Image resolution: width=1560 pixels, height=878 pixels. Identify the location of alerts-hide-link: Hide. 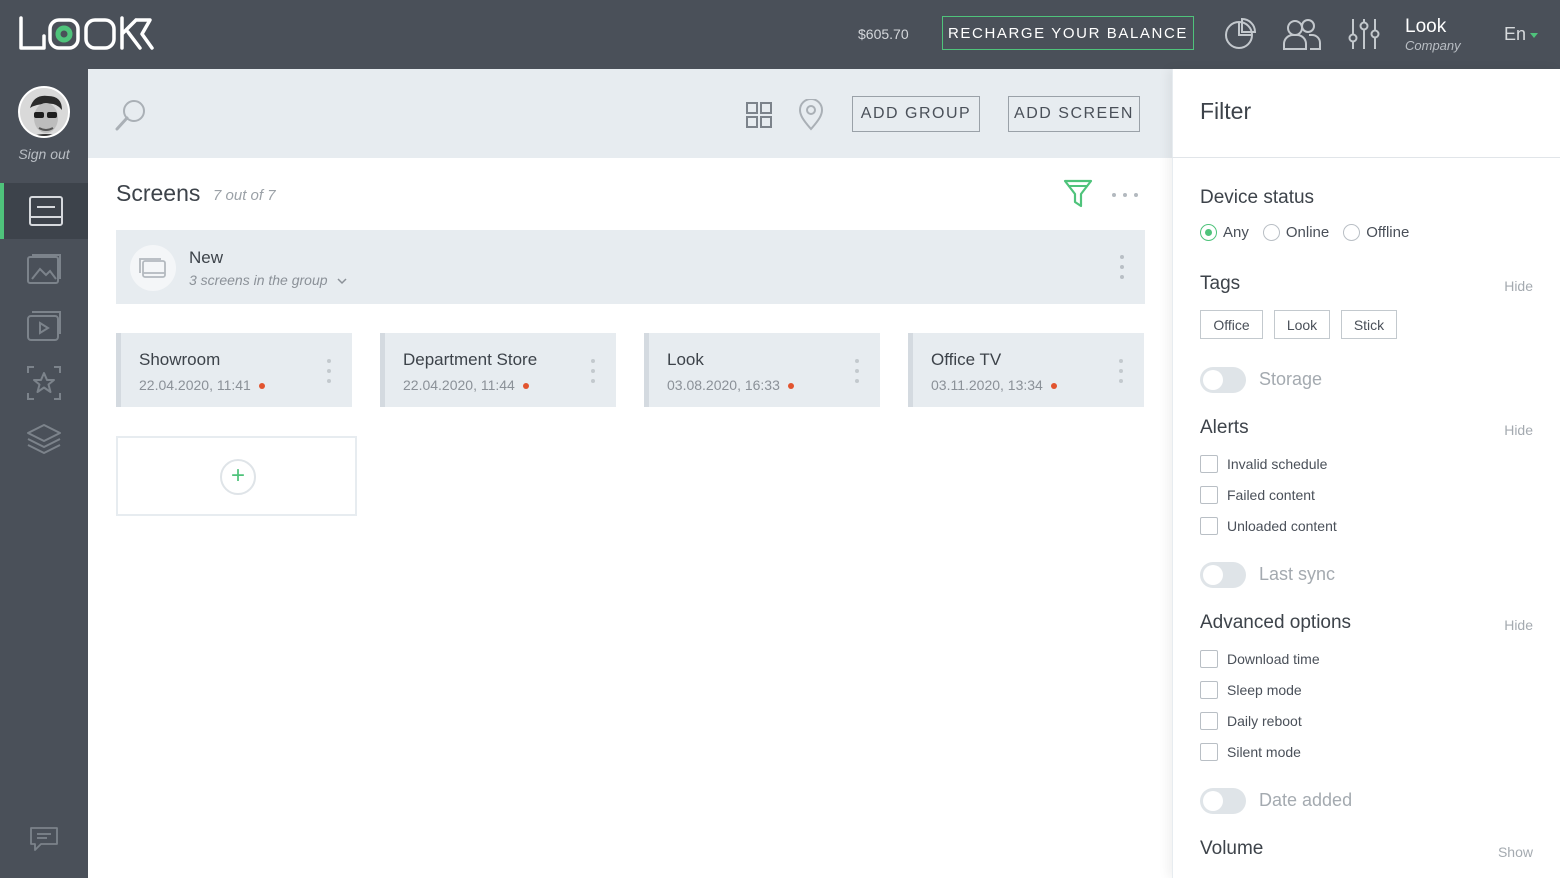
(1518, 430).